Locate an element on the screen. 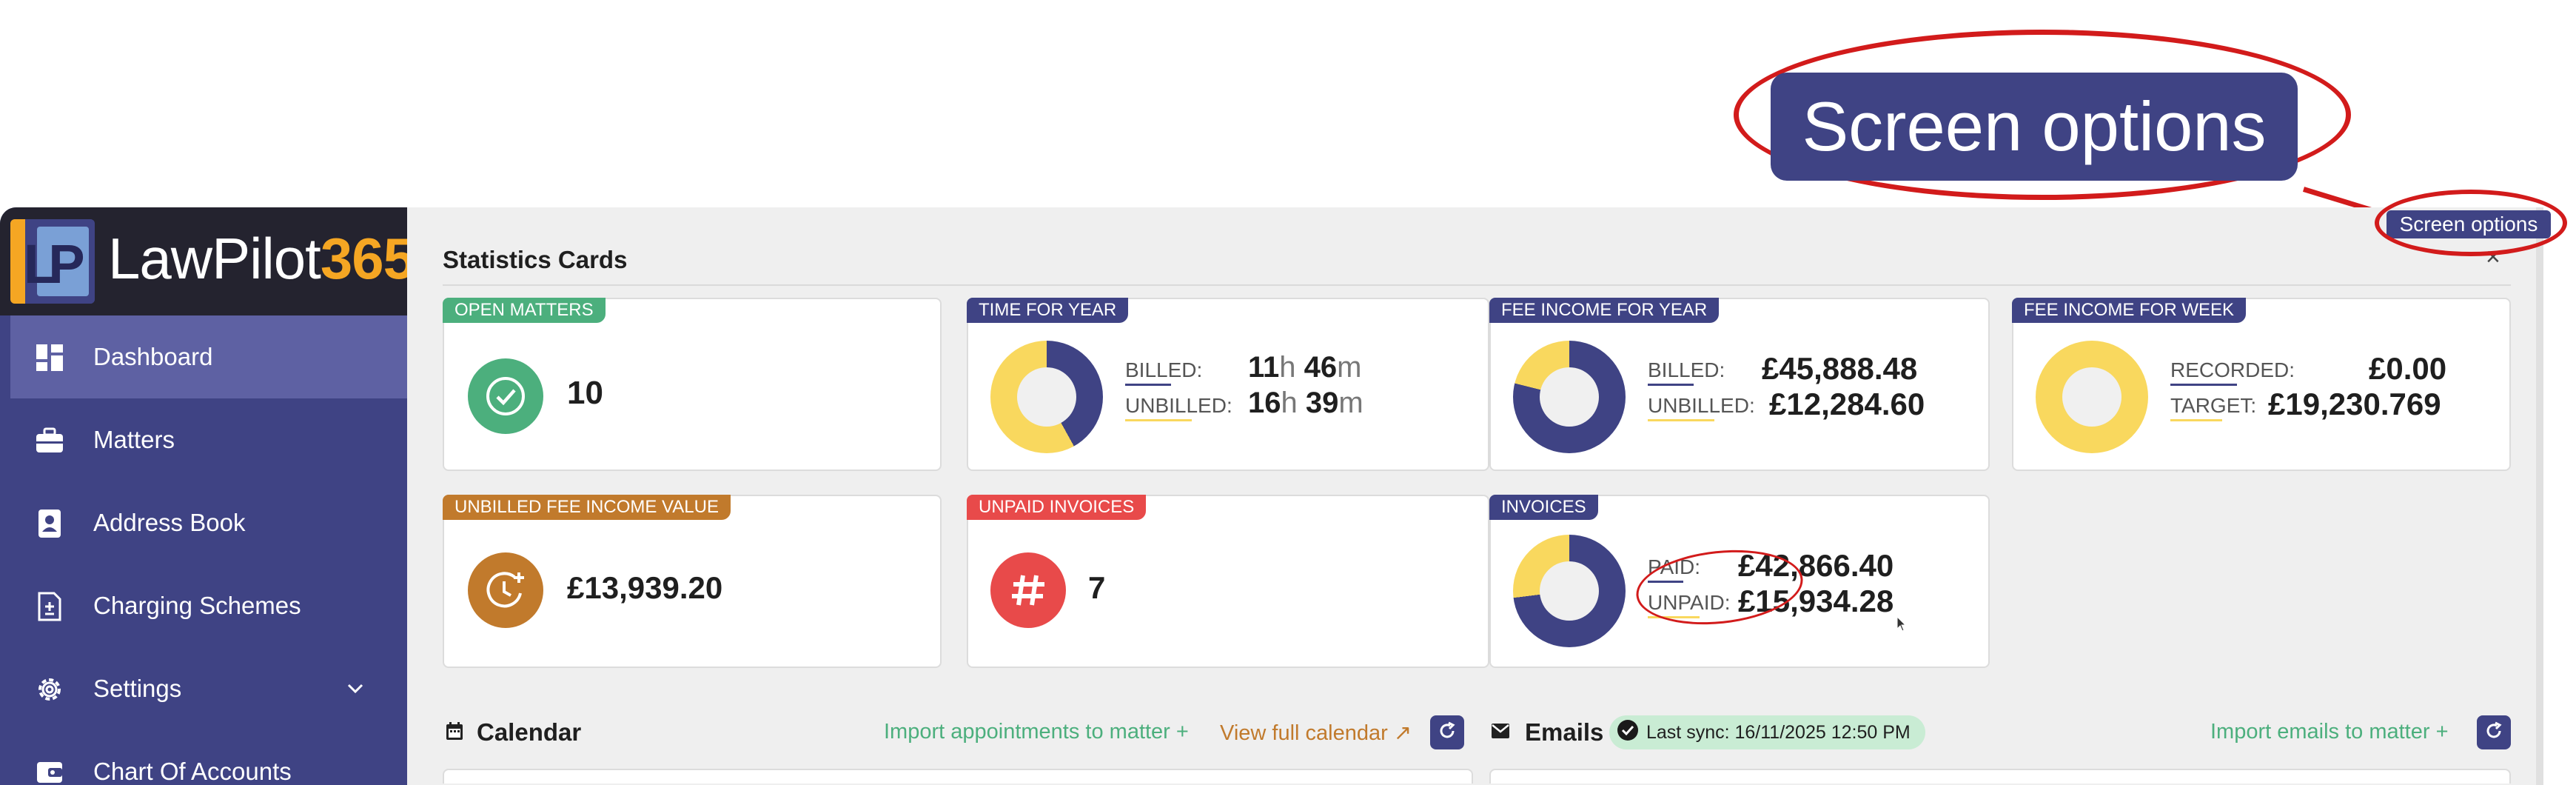 This screenshot has width=2576, height=785. sidebar-item-chart-of-accounts: Chart Of Accounts is located at coordinates (203, 757).